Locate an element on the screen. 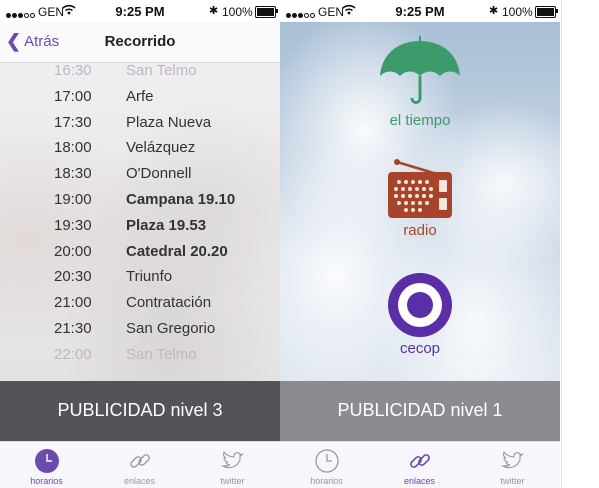  schedule-row: 17:30 Plaza Nueva is located at coordinates (140, 127).